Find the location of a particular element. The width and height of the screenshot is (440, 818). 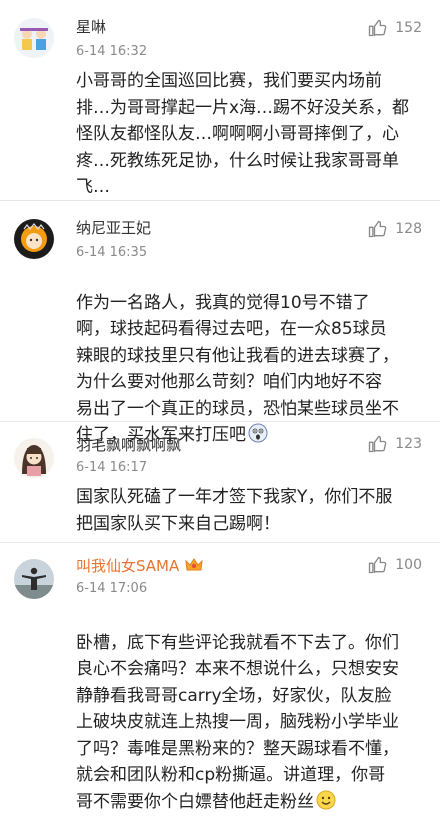

username: 叫我仙女SAMA is located at coordinates (140, 566).